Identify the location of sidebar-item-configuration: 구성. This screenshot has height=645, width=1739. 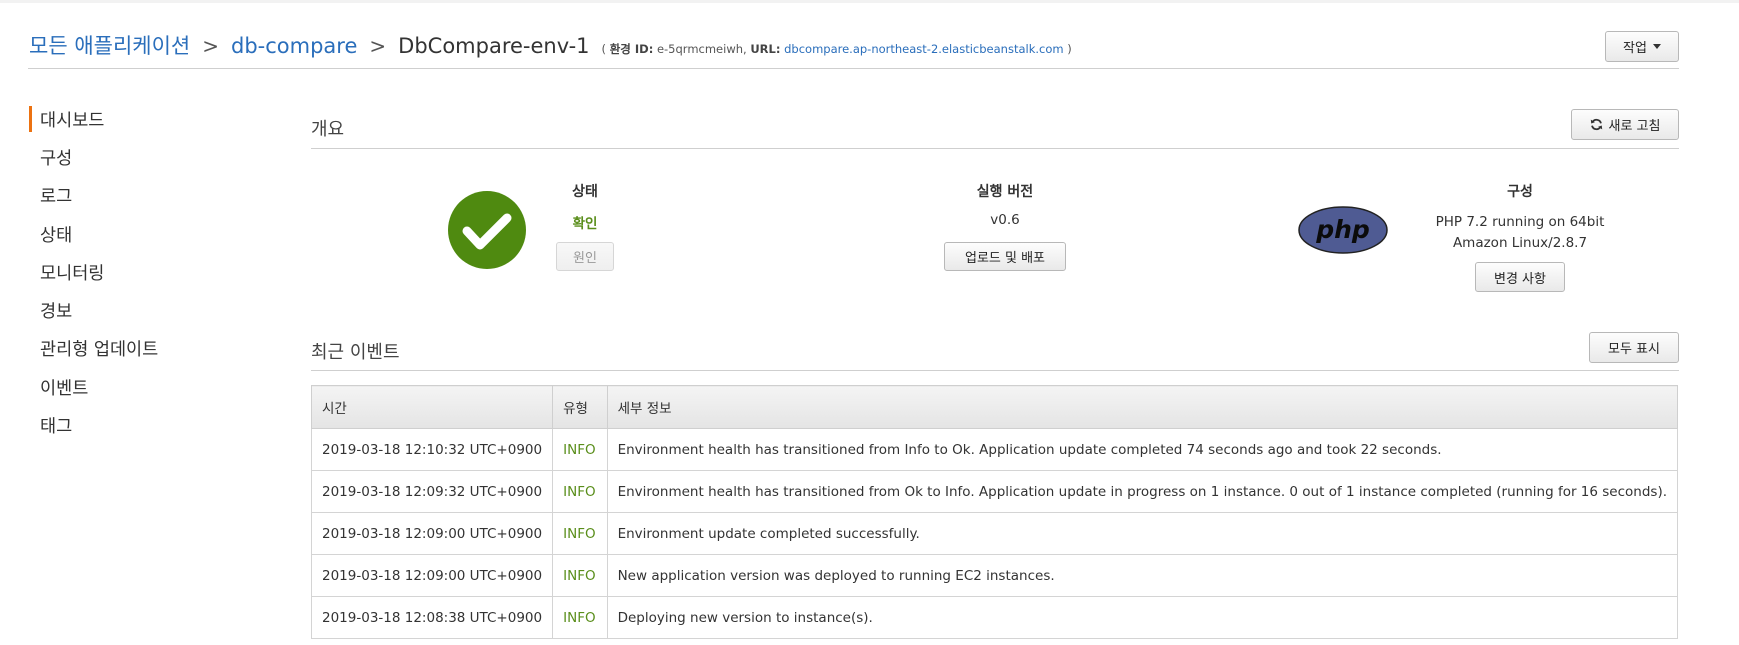
(144, 157).